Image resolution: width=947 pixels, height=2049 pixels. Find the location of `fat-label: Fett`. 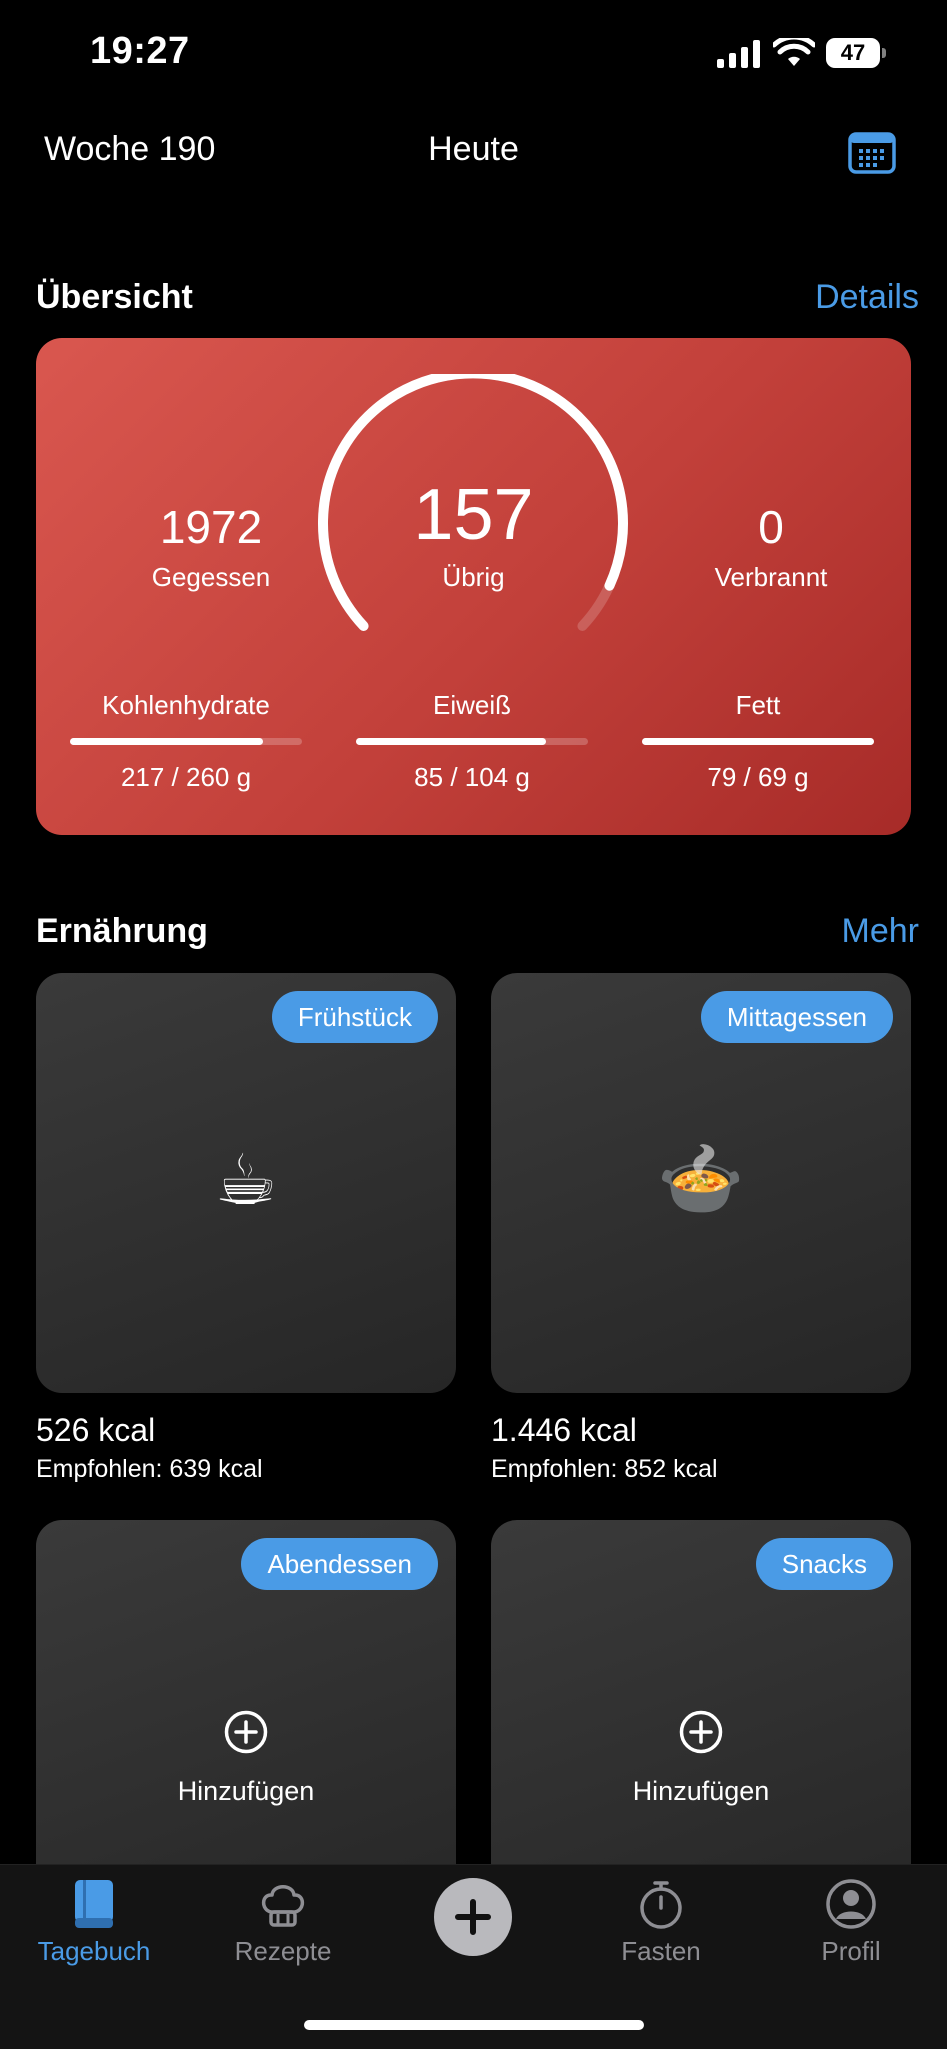

fat-label: Fett is located at coordinates (758, 705).